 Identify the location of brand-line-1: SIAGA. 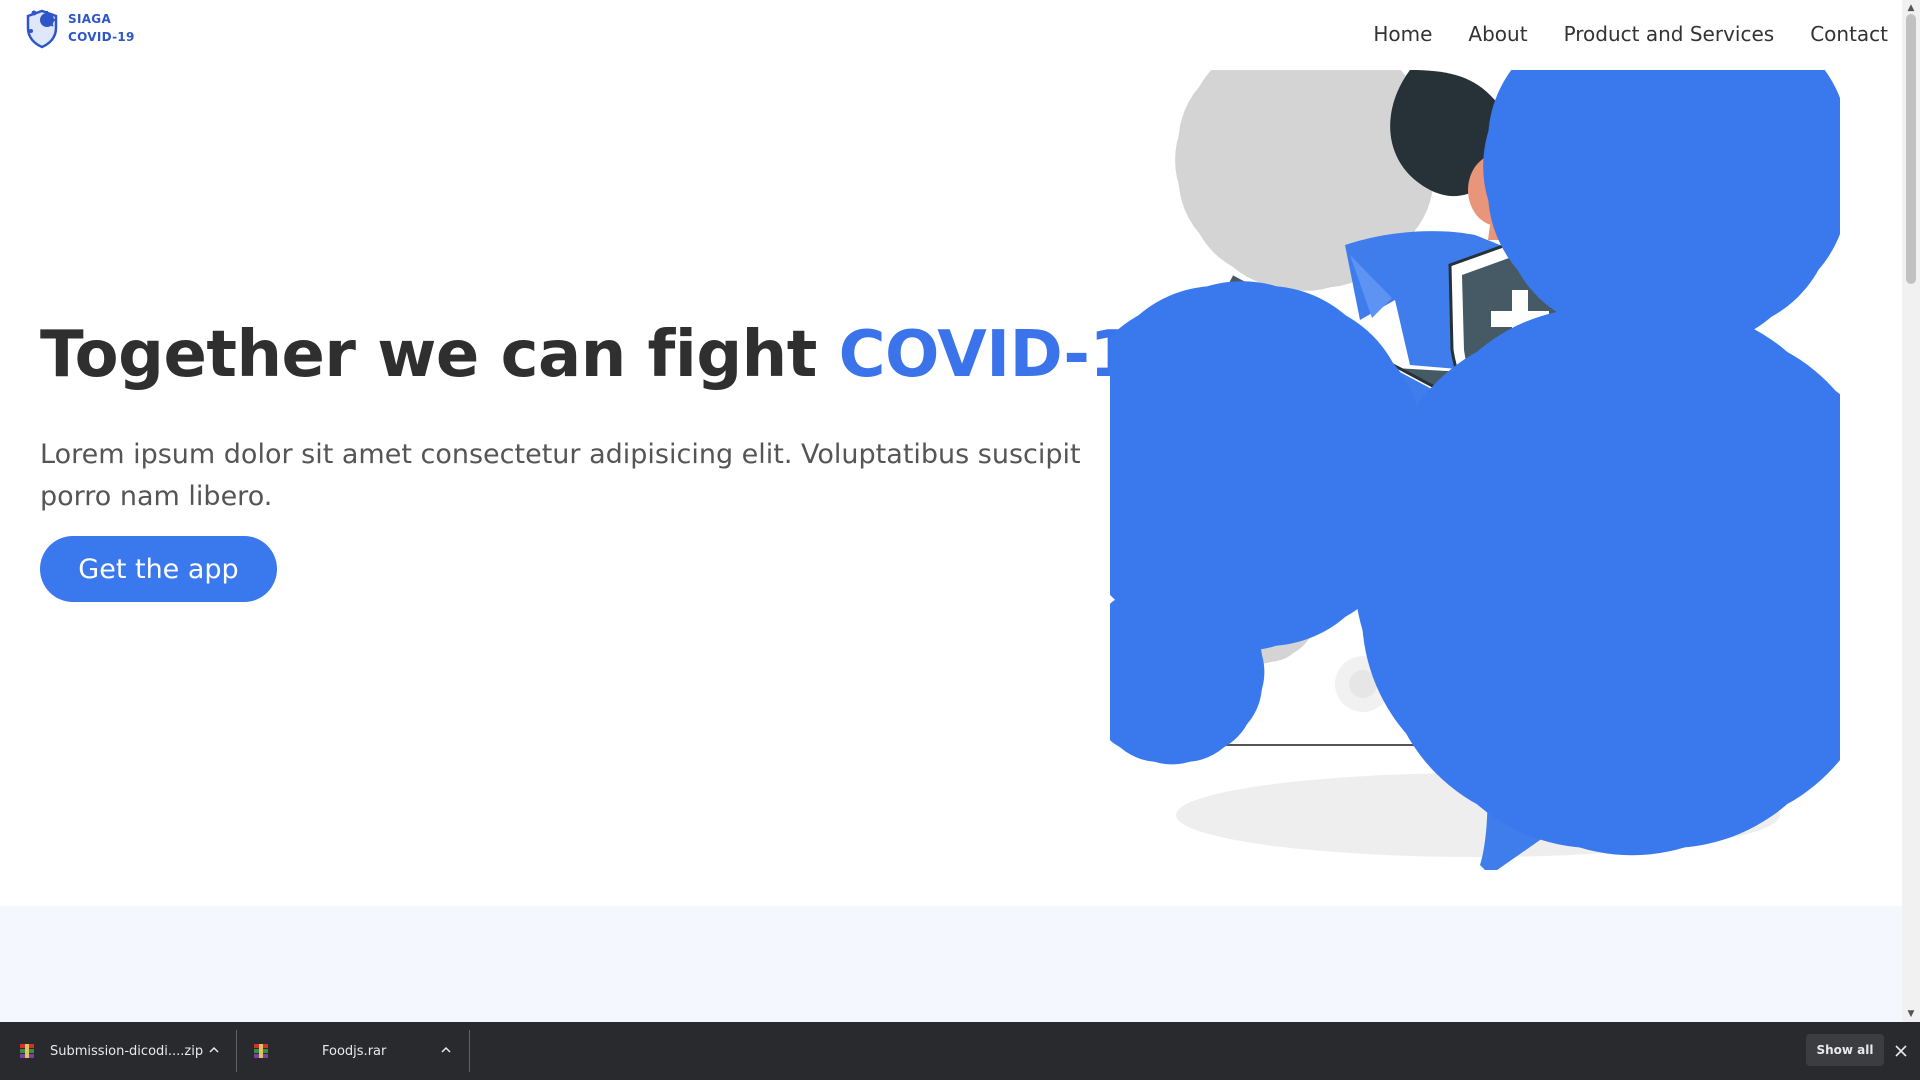
(90, 19).